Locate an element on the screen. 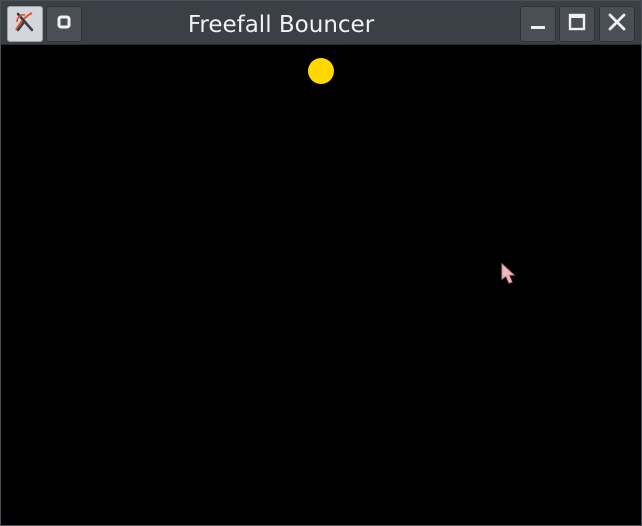  minimize-icon is located at coordinates (538, 24).